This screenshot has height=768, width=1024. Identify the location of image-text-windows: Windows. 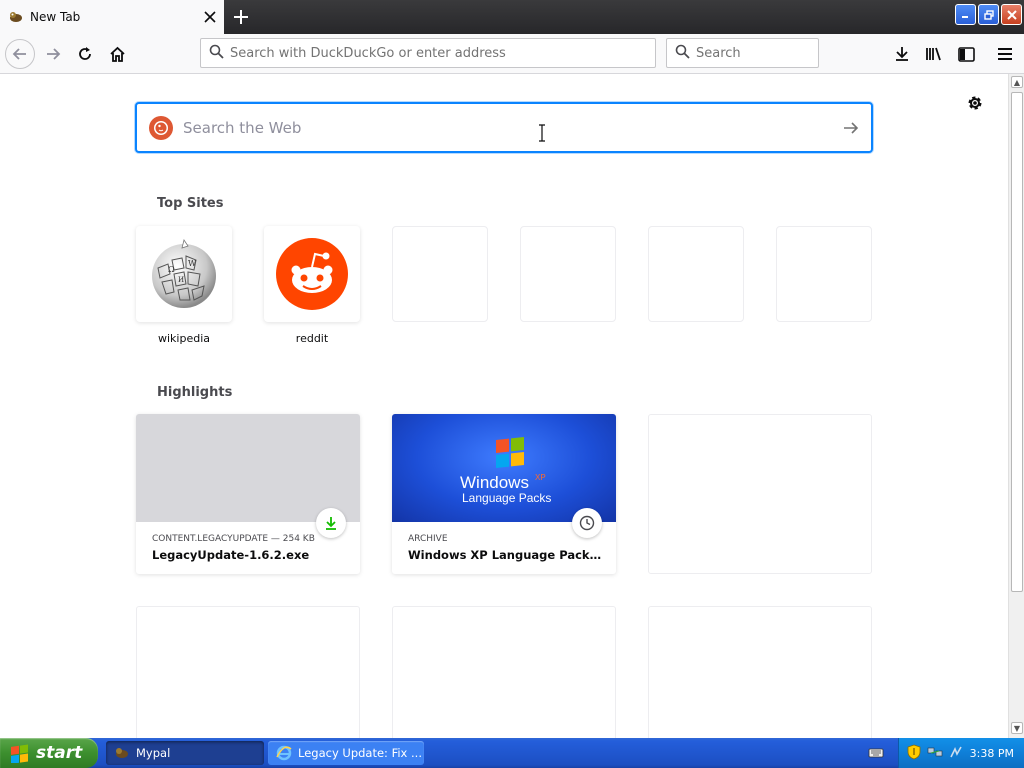
(494, 482).